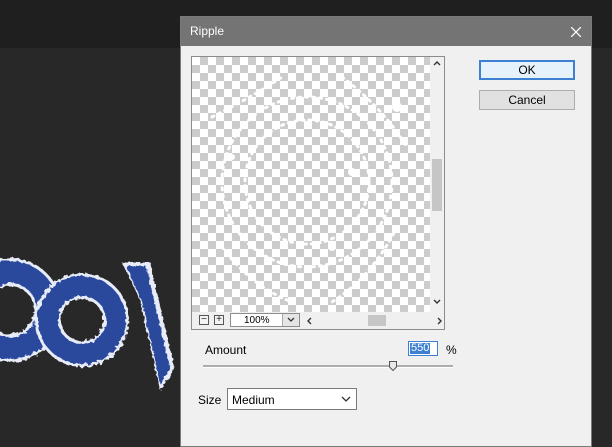  Describe the element at coordinates (527, 100) in the screenshot. I see `cancel-button: Cancel` at that location.